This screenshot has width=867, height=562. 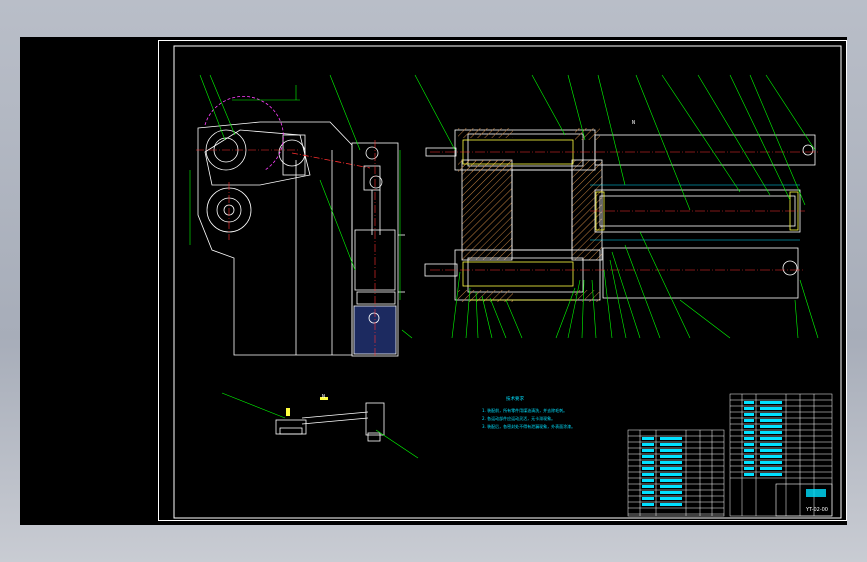 What do you see at coordinates (630, 220) in the screenshot?
I see `seal-lines` at bounding box center [630, 220].